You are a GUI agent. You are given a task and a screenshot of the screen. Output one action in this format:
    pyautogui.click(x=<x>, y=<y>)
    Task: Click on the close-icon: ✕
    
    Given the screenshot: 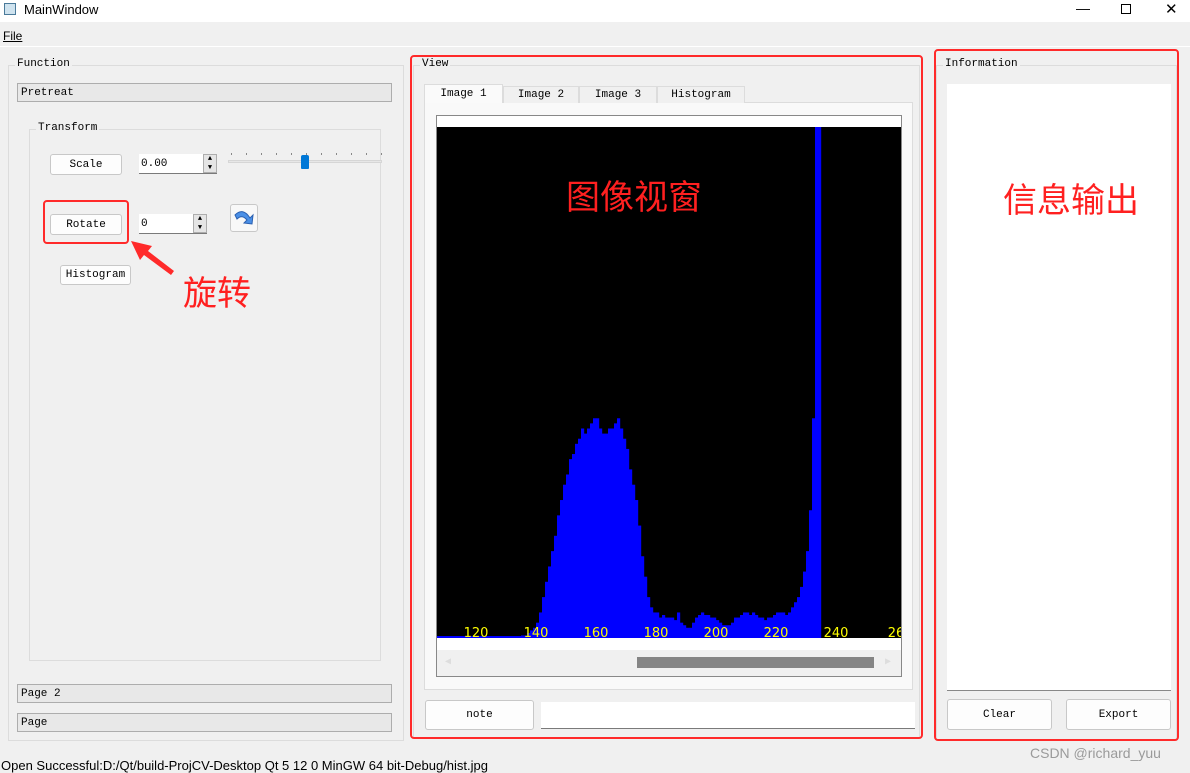 What is the action you would take?
    pyautogui.click(x=1171, y=9)
    